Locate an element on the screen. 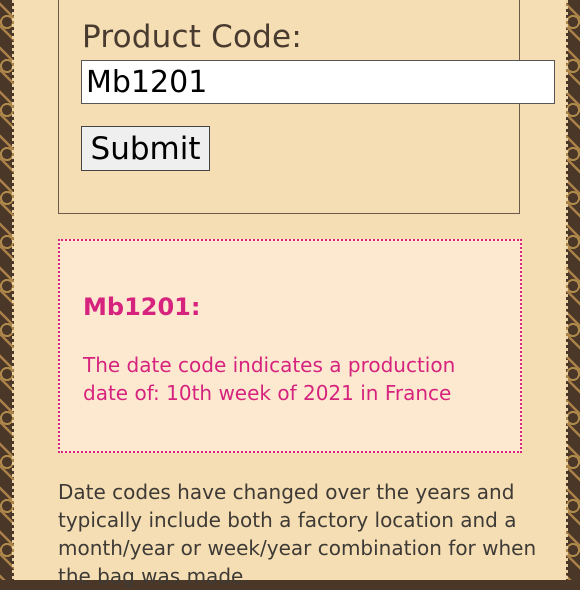 The width and height of the screenshot is (580, 590). stitching-right is located at coordinates (567, 290).